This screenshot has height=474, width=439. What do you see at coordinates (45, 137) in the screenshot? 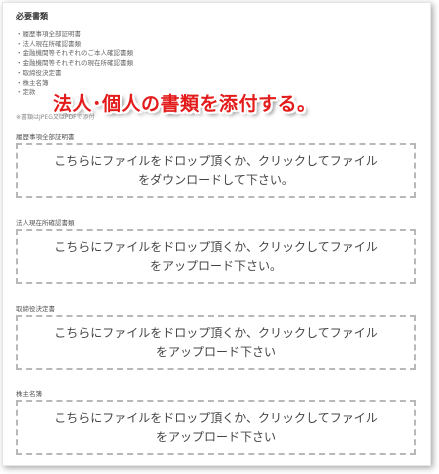
I see `section-label-registry: 履歴事項全部証明書` at bounding box center [45, 137].